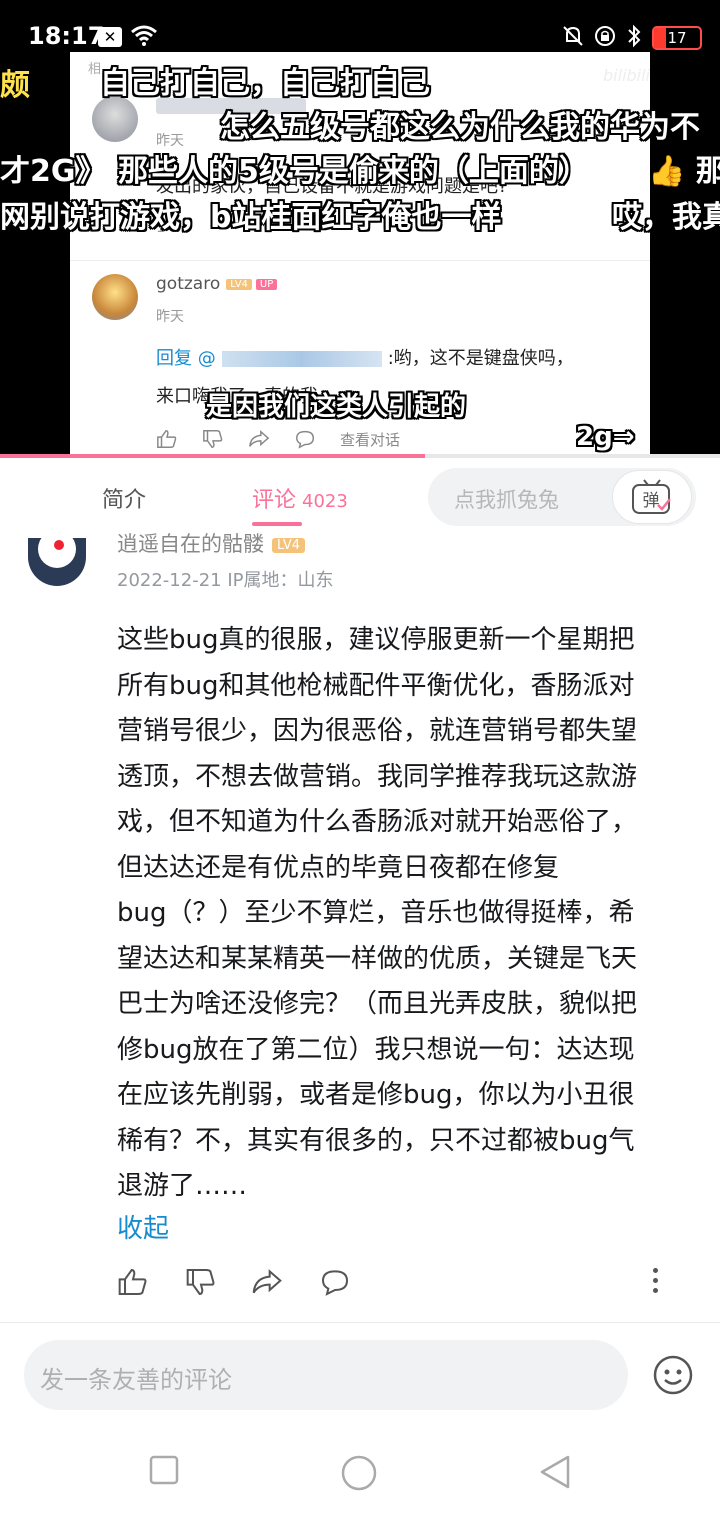 This screenshot has width=720, height=1520. I want to click on reply-input: 发一条友善的评论, so click(326, 1375).